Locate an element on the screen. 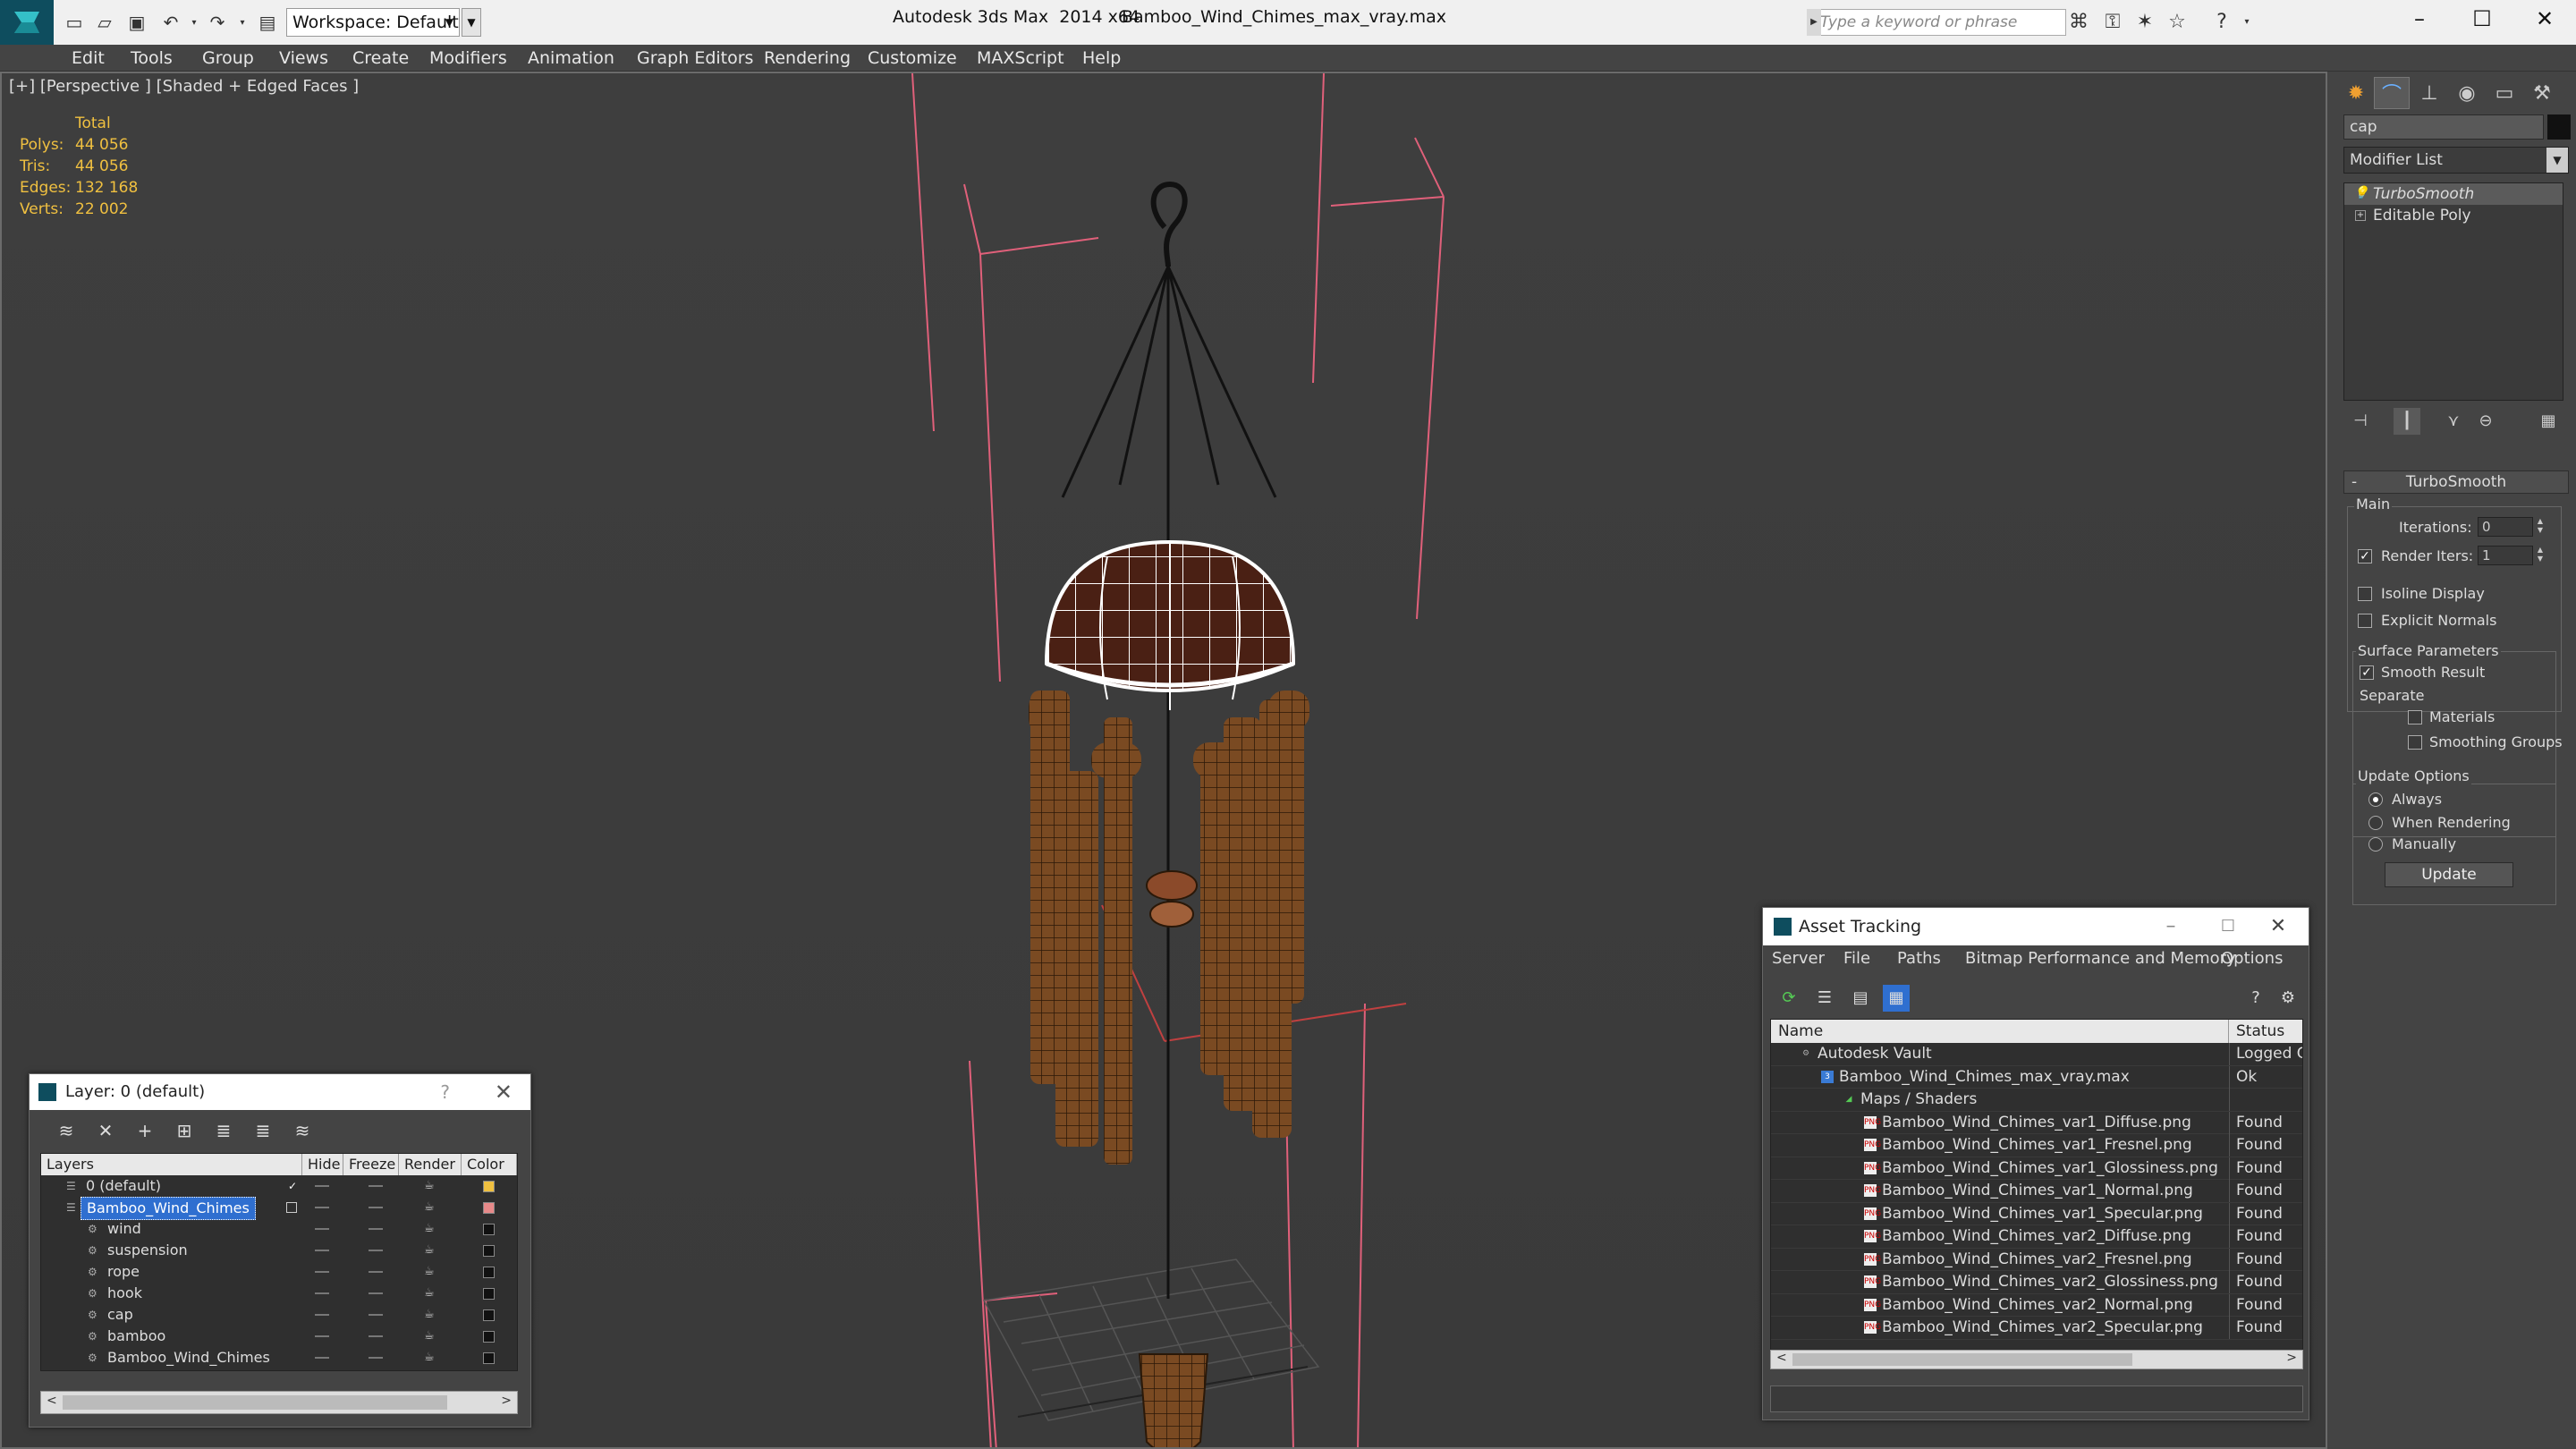 This screenshot has width=2576, height=1449. search-input: Type a keyword or phrase is located at coordinates (1936, 22).